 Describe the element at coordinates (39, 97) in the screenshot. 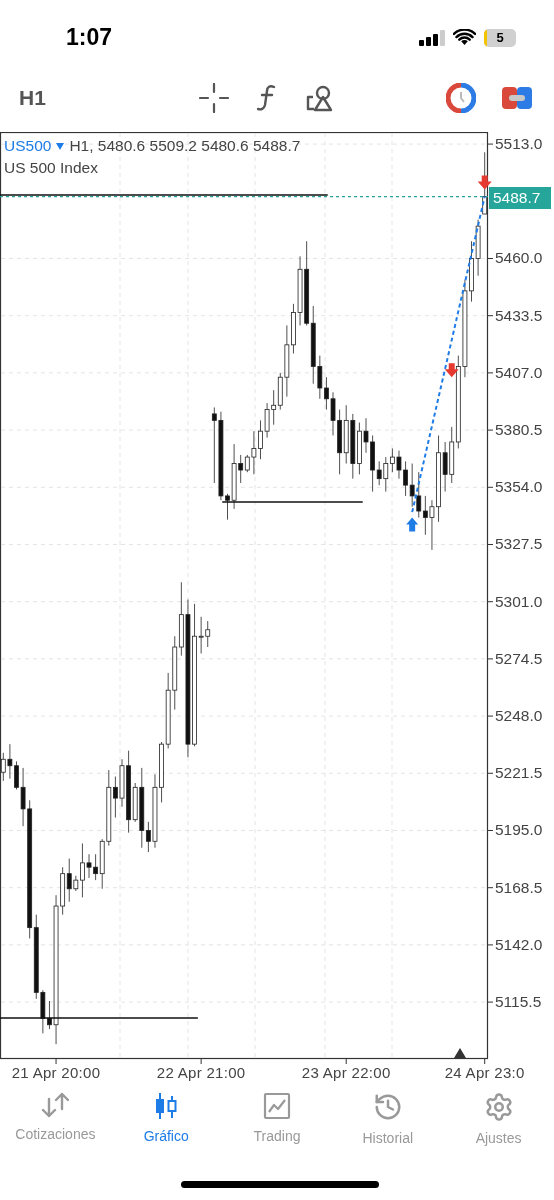

I see `timeframe-button: H1` at that location.